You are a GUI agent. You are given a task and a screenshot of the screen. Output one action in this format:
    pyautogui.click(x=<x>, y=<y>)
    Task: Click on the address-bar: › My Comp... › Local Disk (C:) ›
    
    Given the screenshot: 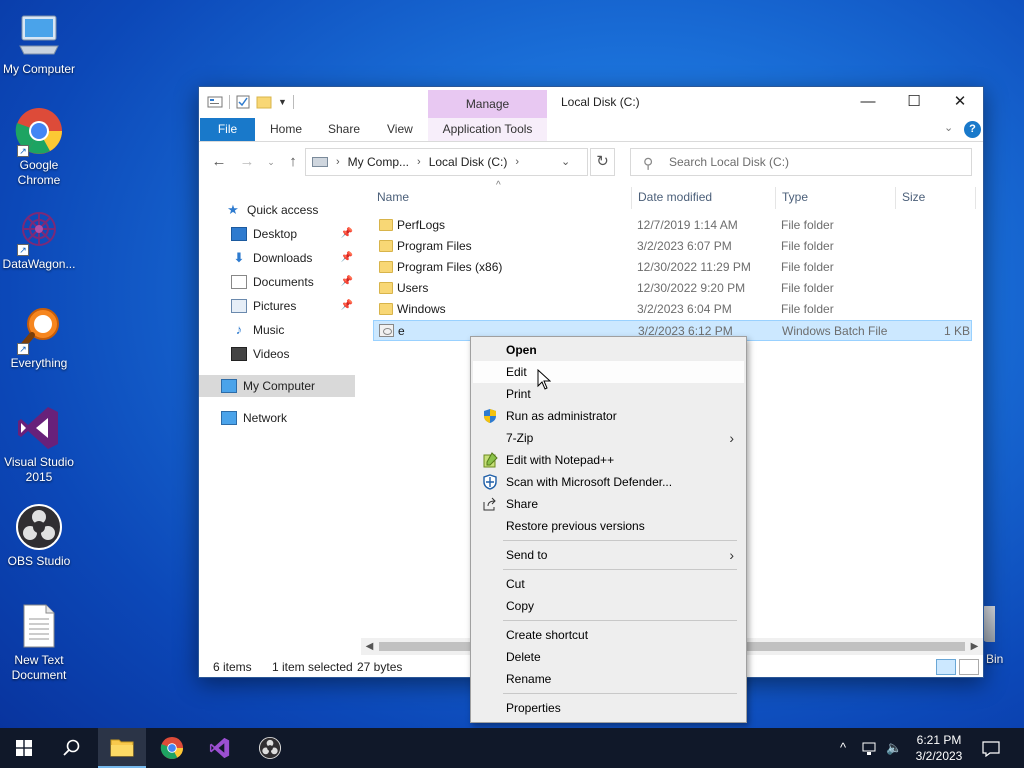 What is the action you would take?
    pyautogui.click(x=446, y=162)
    